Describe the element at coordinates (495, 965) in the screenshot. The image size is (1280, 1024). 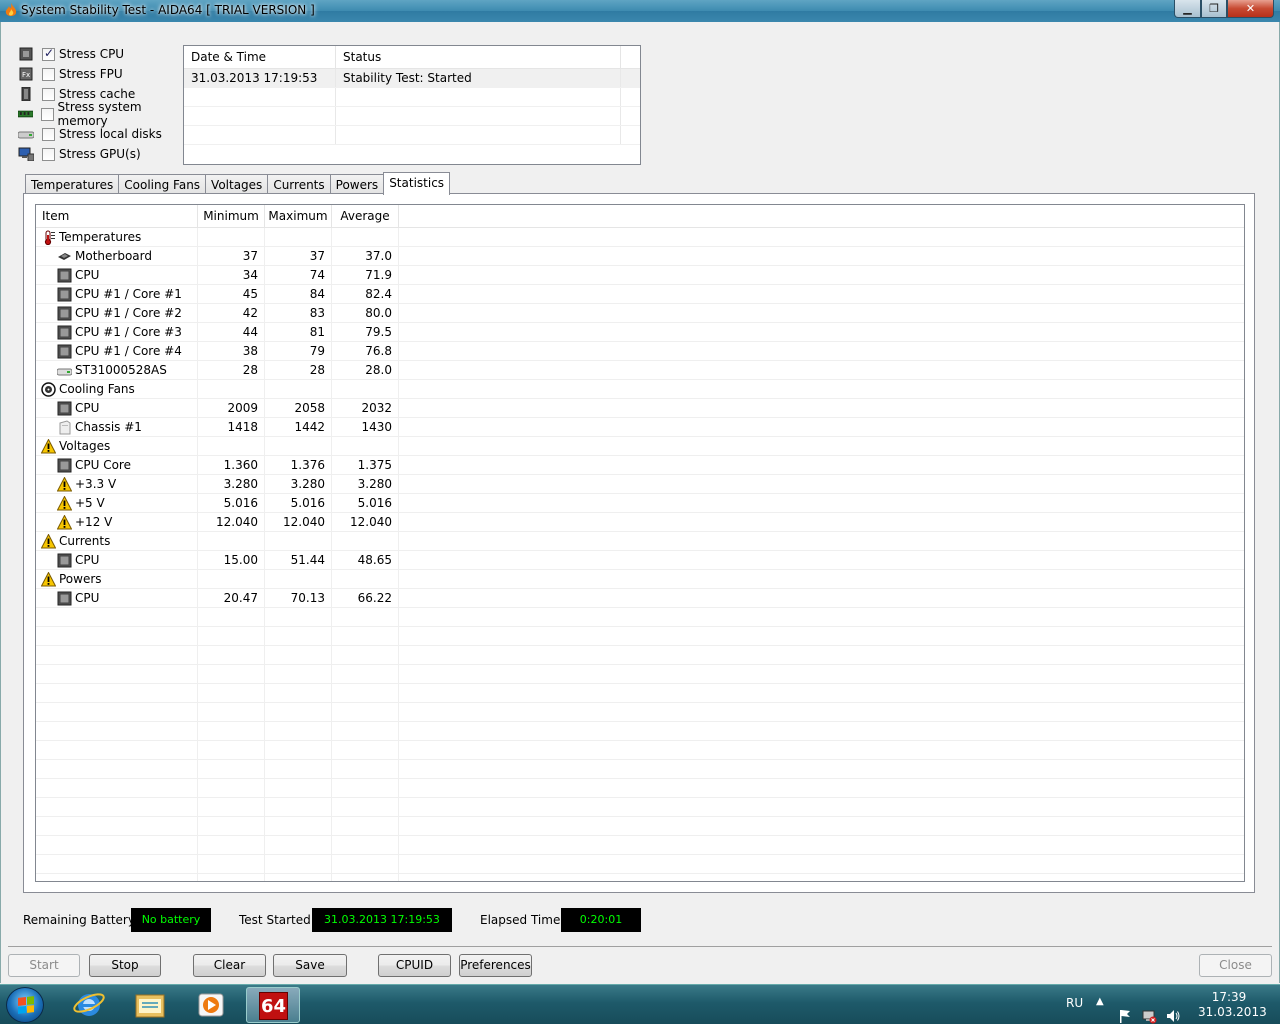
I see `preferences-button: Preferences` at that location.